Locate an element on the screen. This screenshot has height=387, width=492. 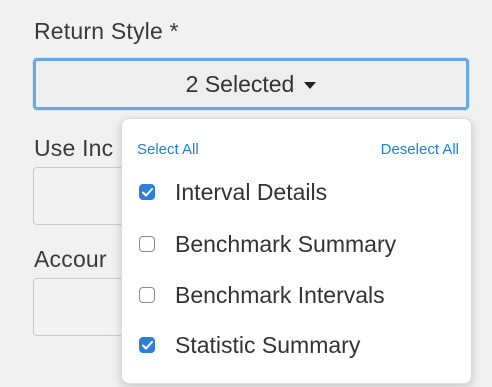
option-benchmark-intervals: Benchmark Intervals is located at coordinates (262, 295).